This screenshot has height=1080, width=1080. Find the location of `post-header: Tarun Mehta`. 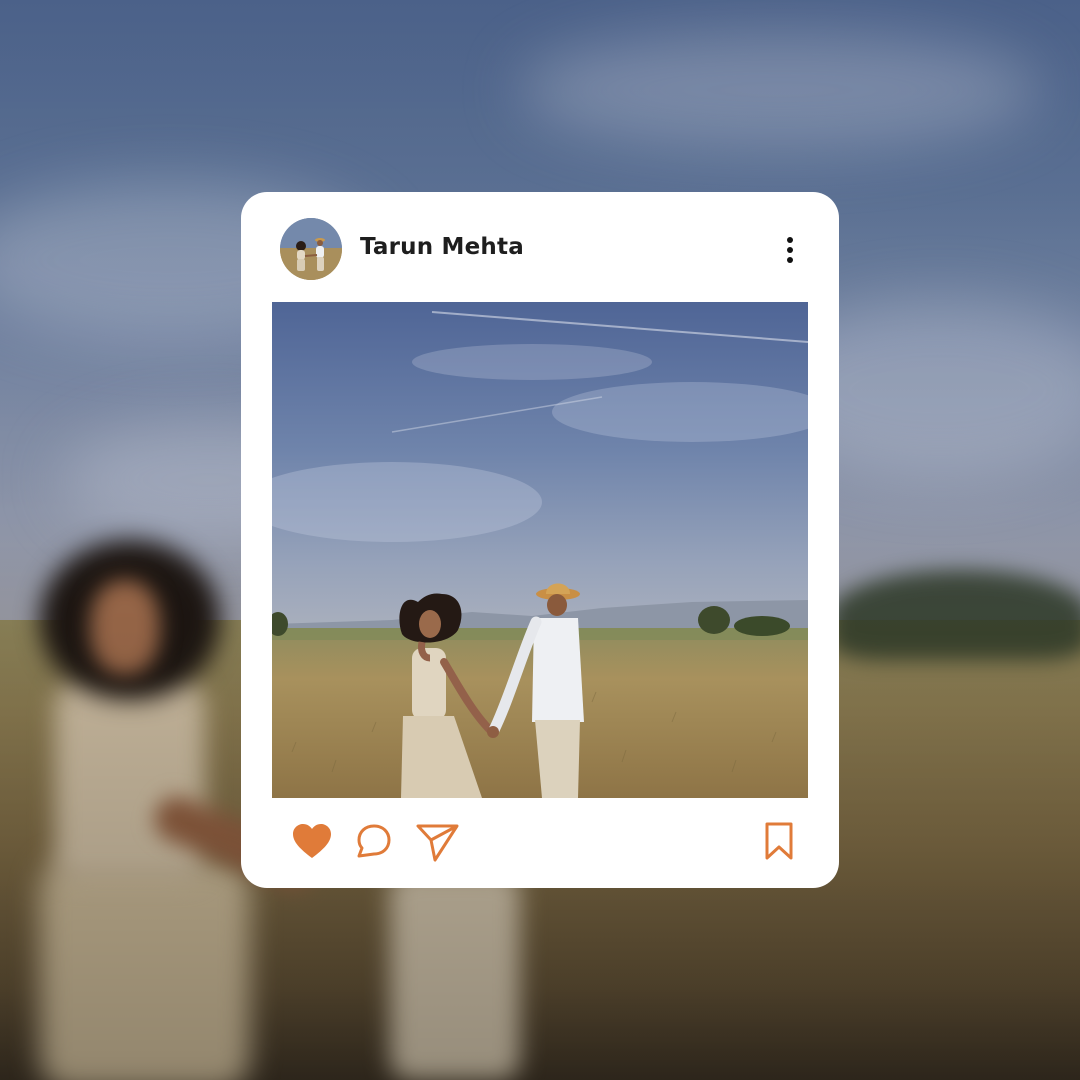

post-header: Tarun Mehta is located at coordinates (540, 247).